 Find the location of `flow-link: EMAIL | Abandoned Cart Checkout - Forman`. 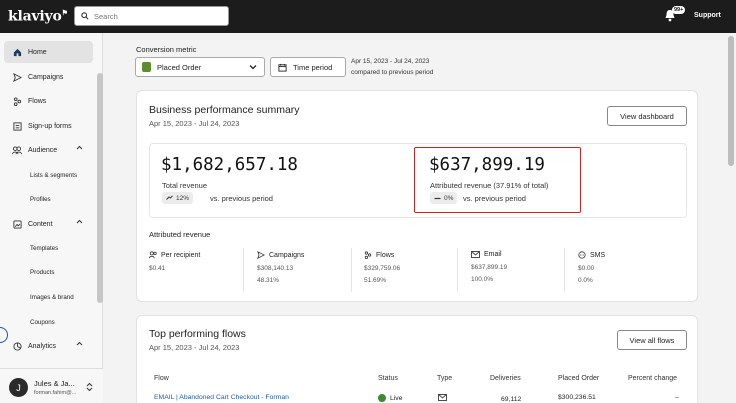

flow-link: EMAIL | Abandoned Cart Checkout - Forman is located at coordinates (221, 397).